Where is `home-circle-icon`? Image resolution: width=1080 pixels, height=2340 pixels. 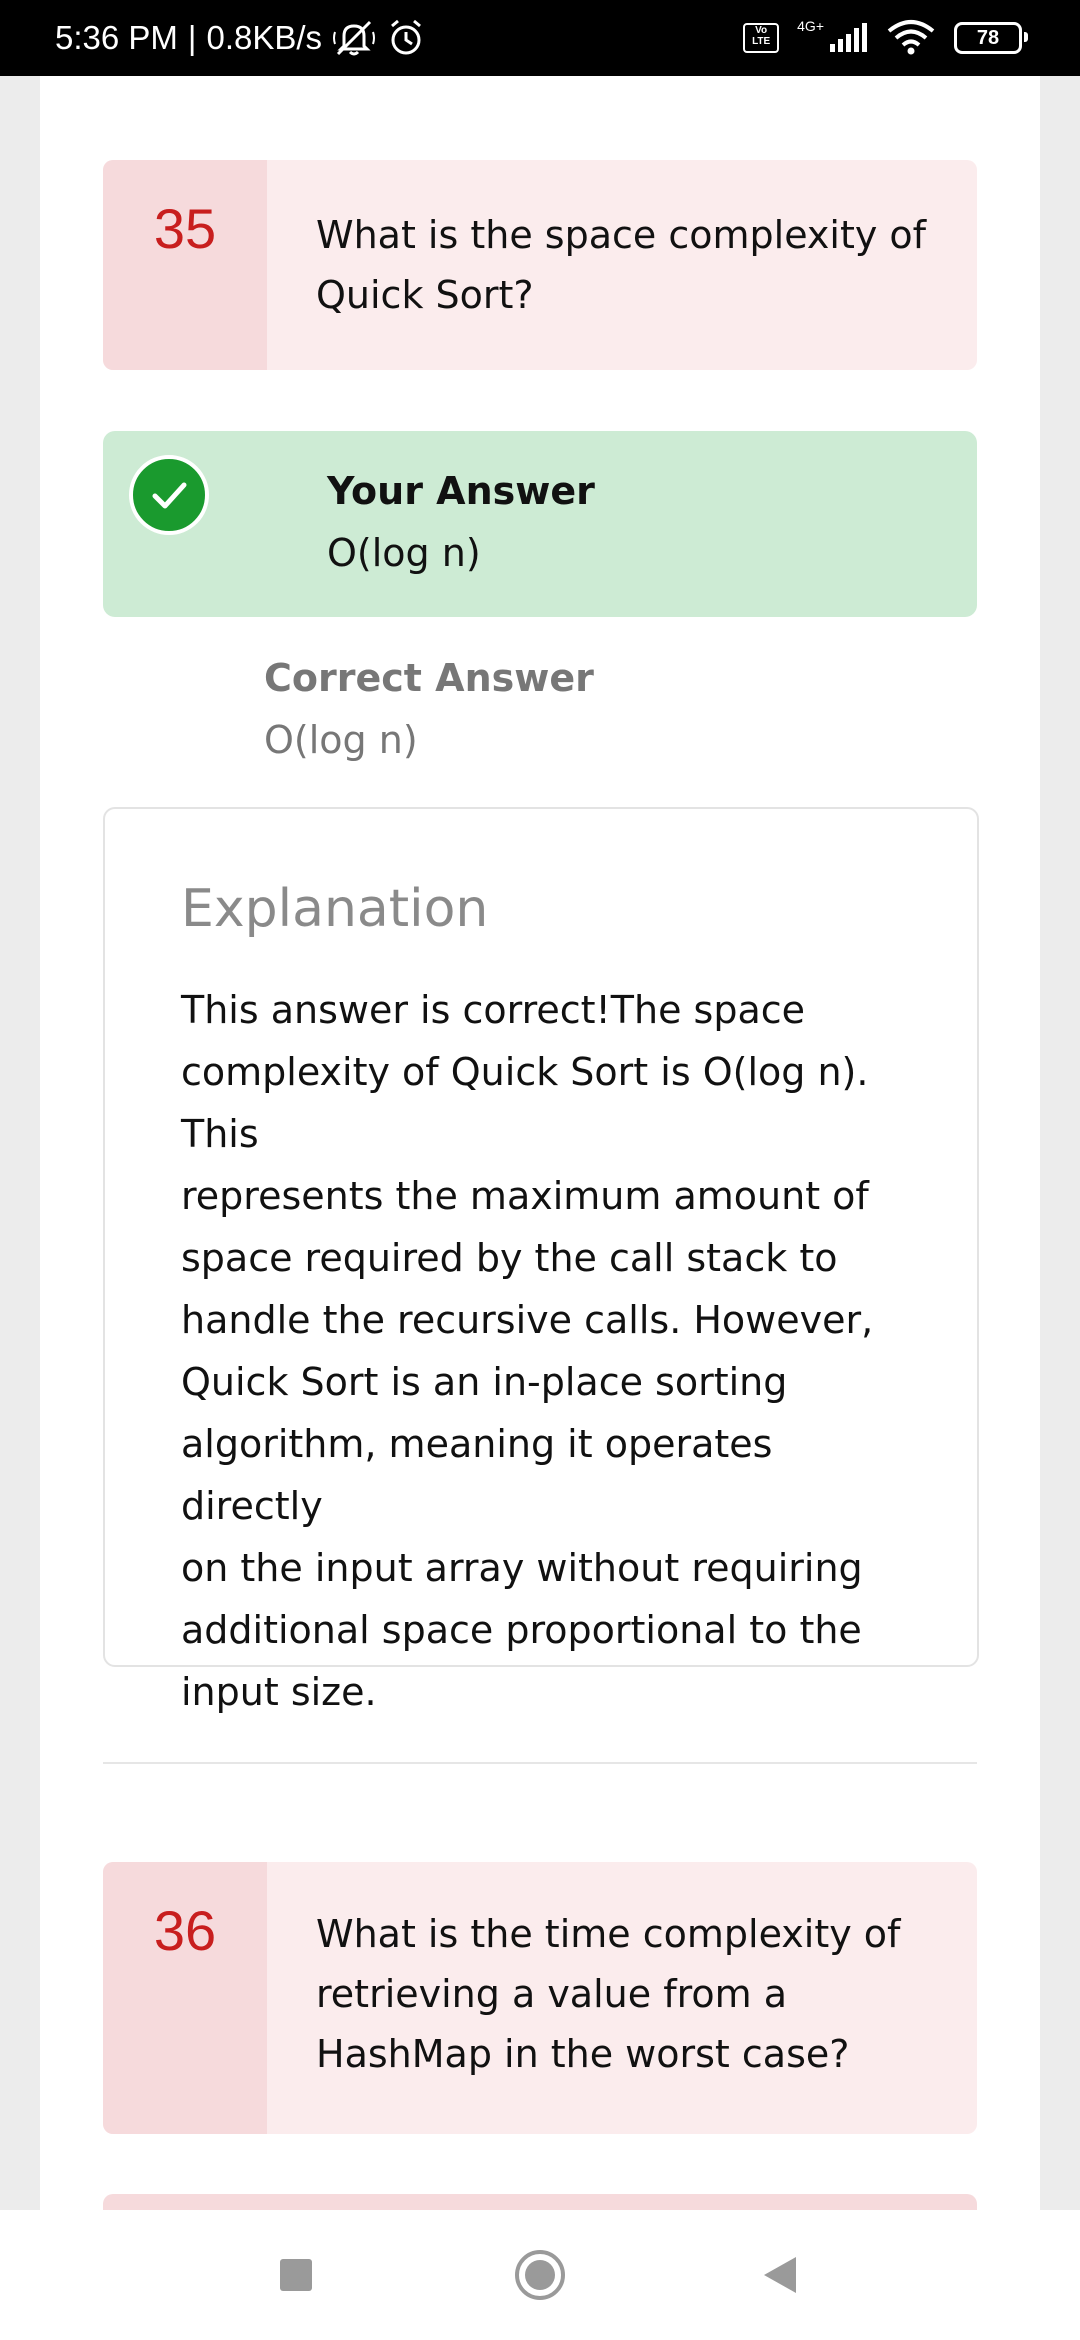
home-circle-icon is located at coordinates (540, 2275).